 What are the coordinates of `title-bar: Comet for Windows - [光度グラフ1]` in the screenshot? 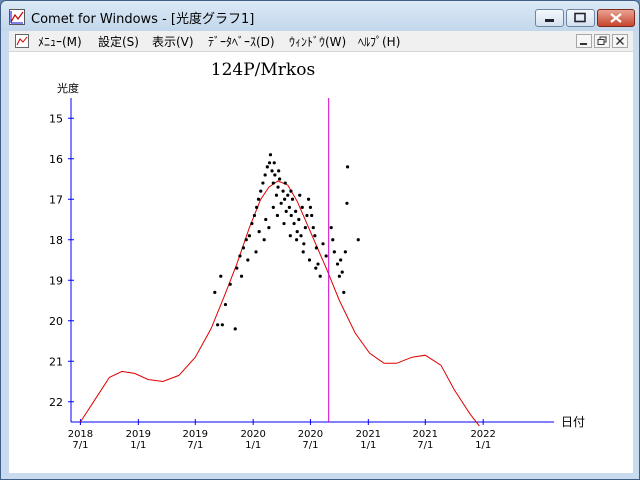 It's located at (320, 16).